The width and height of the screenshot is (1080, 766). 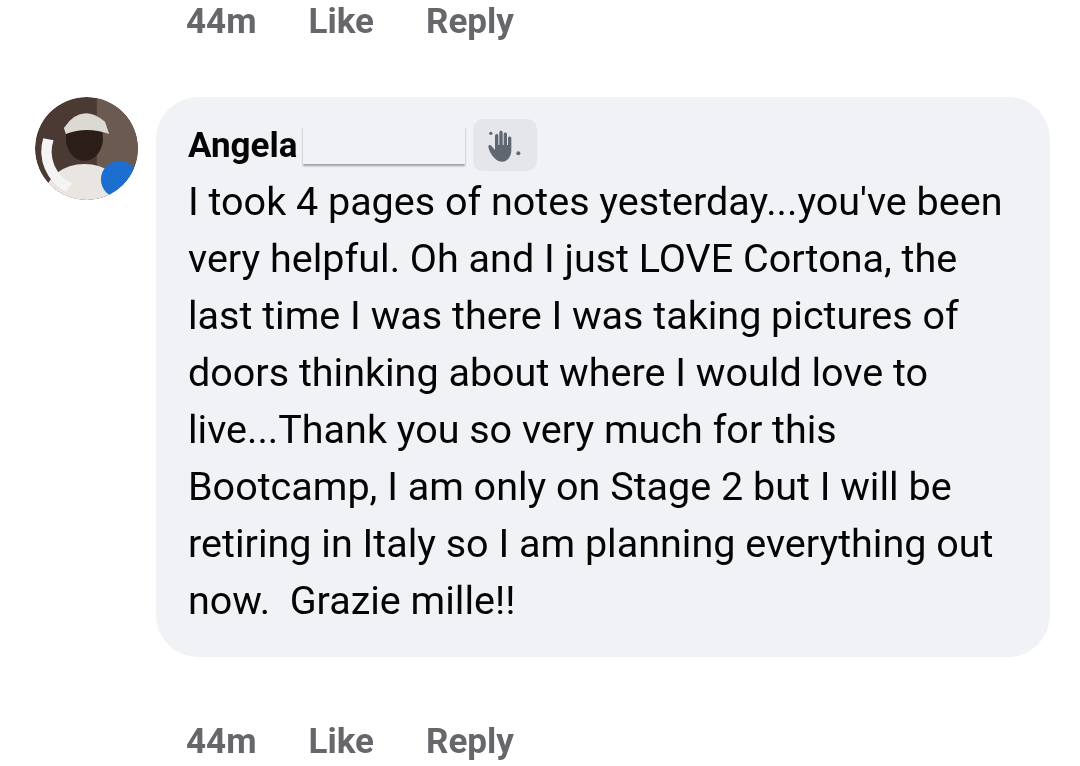 What do you see at coordinates (243, 145) in the screenshot?
I see `author-name: Angela` at bounding box center [243, 145].